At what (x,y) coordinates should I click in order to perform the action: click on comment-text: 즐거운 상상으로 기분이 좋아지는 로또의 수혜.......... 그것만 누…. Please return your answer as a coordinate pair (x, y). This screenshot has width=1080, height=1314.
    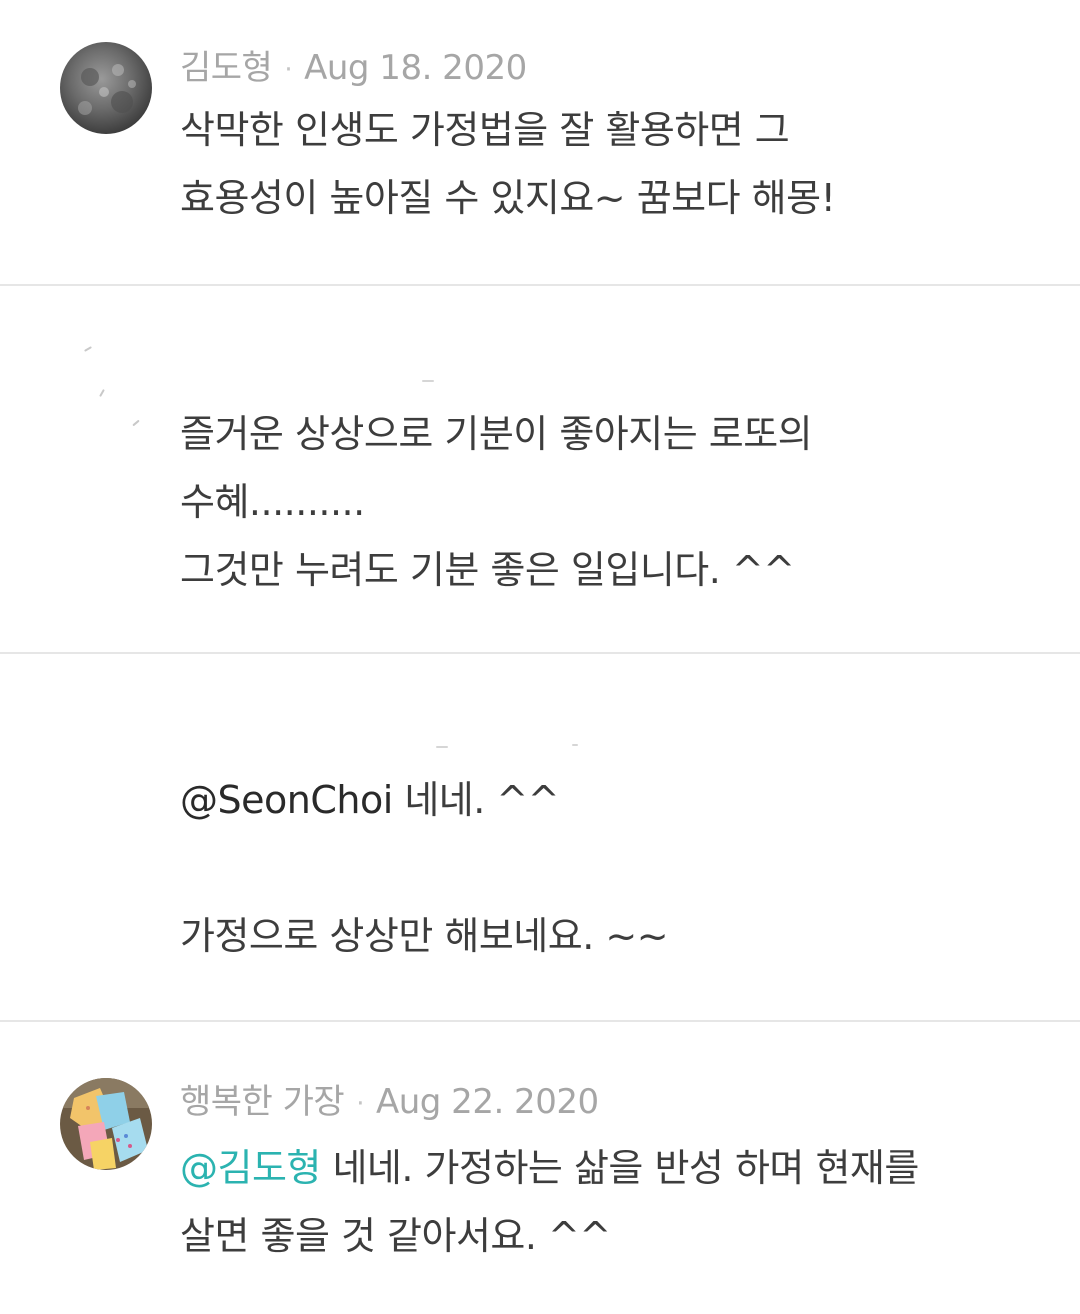
    Looking at the image, I should click on (496, 502).